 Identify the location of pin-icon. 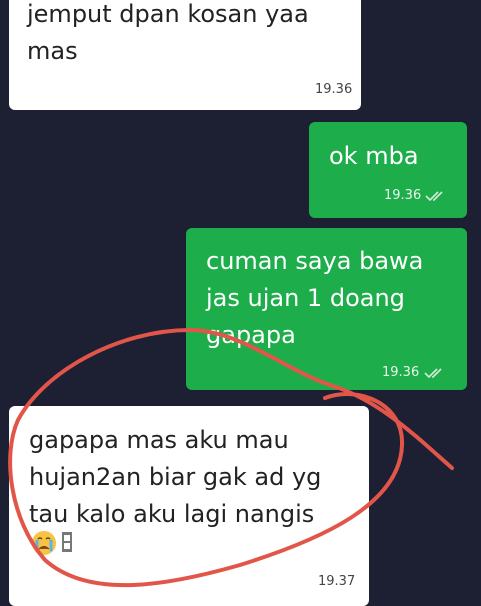
(67, 542).